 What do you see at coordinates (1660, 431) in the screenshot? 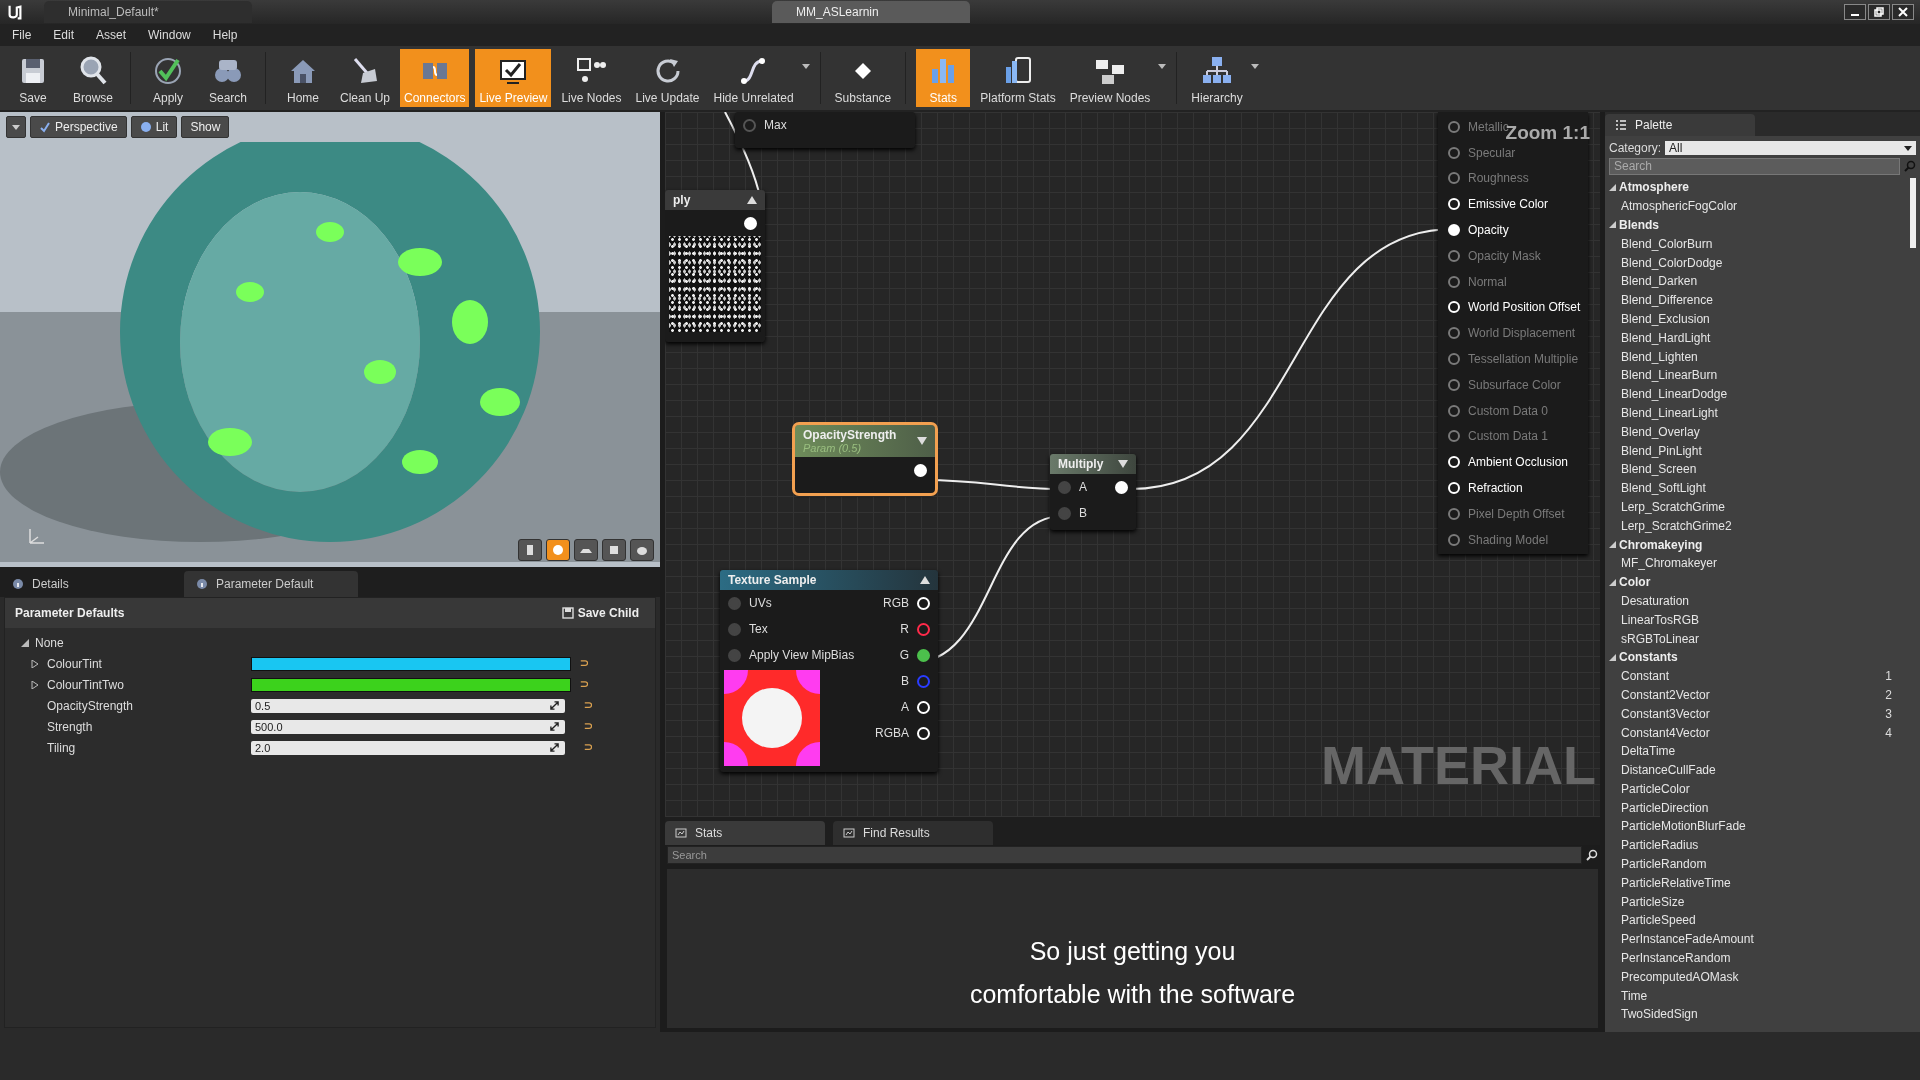
I see `palette-item: Blend_Overlay` at bounding box center [1660, 431].